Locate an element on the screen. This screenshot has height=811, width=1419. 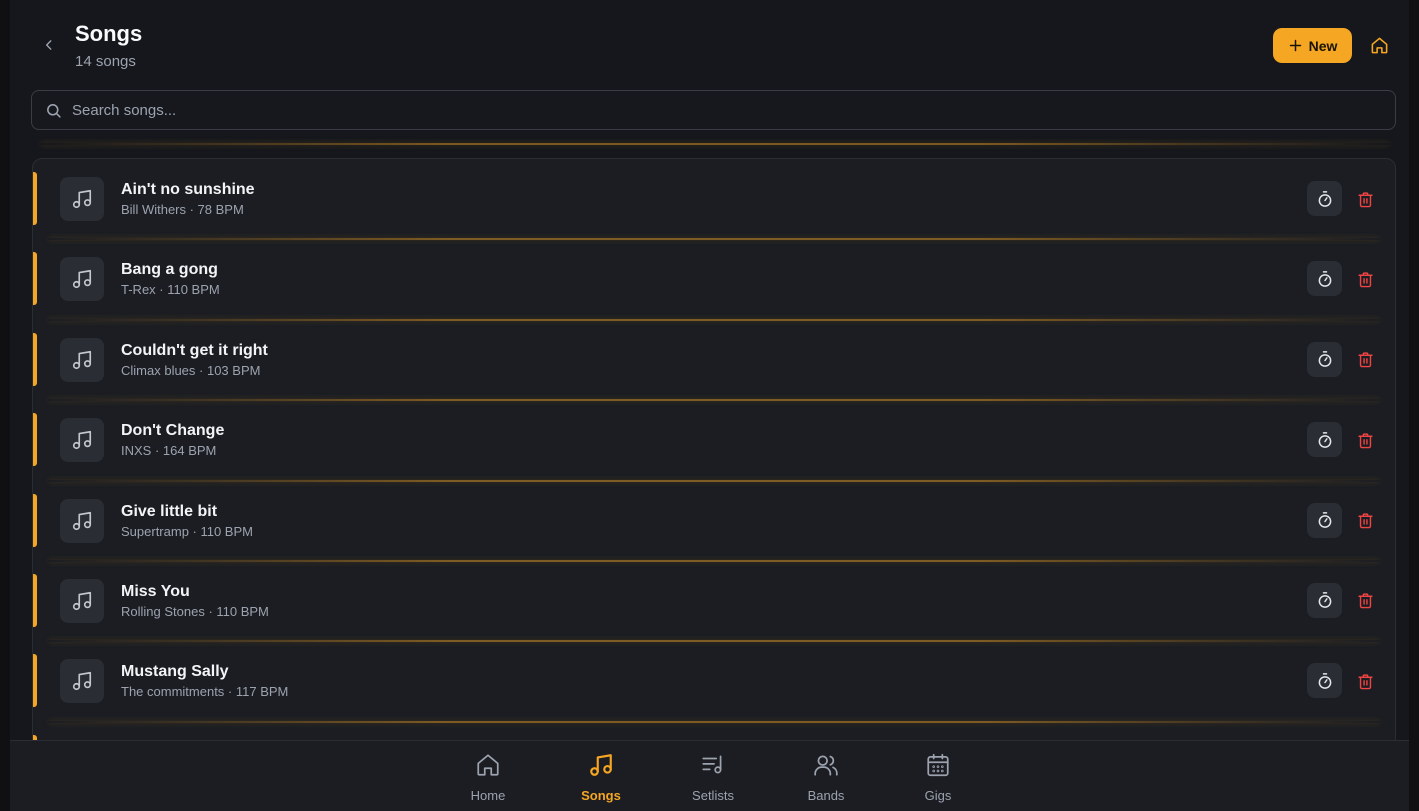
home-icon is located at coordinates (1379, 45).